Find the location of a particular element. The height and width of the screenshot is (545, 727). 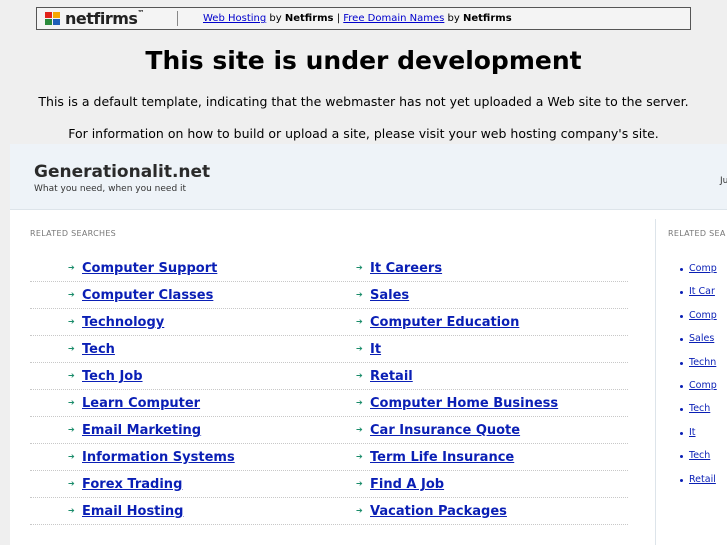

related-search-link: ➔ Email Hosting is located at coordinates (125, 511).